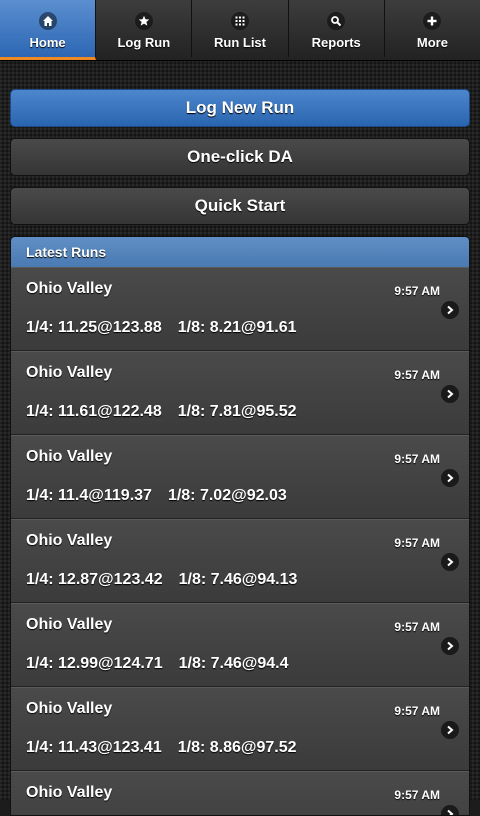  I want to click on quarter-mile-stat: 1/4: 11.61@122.48, so click(94, 411).